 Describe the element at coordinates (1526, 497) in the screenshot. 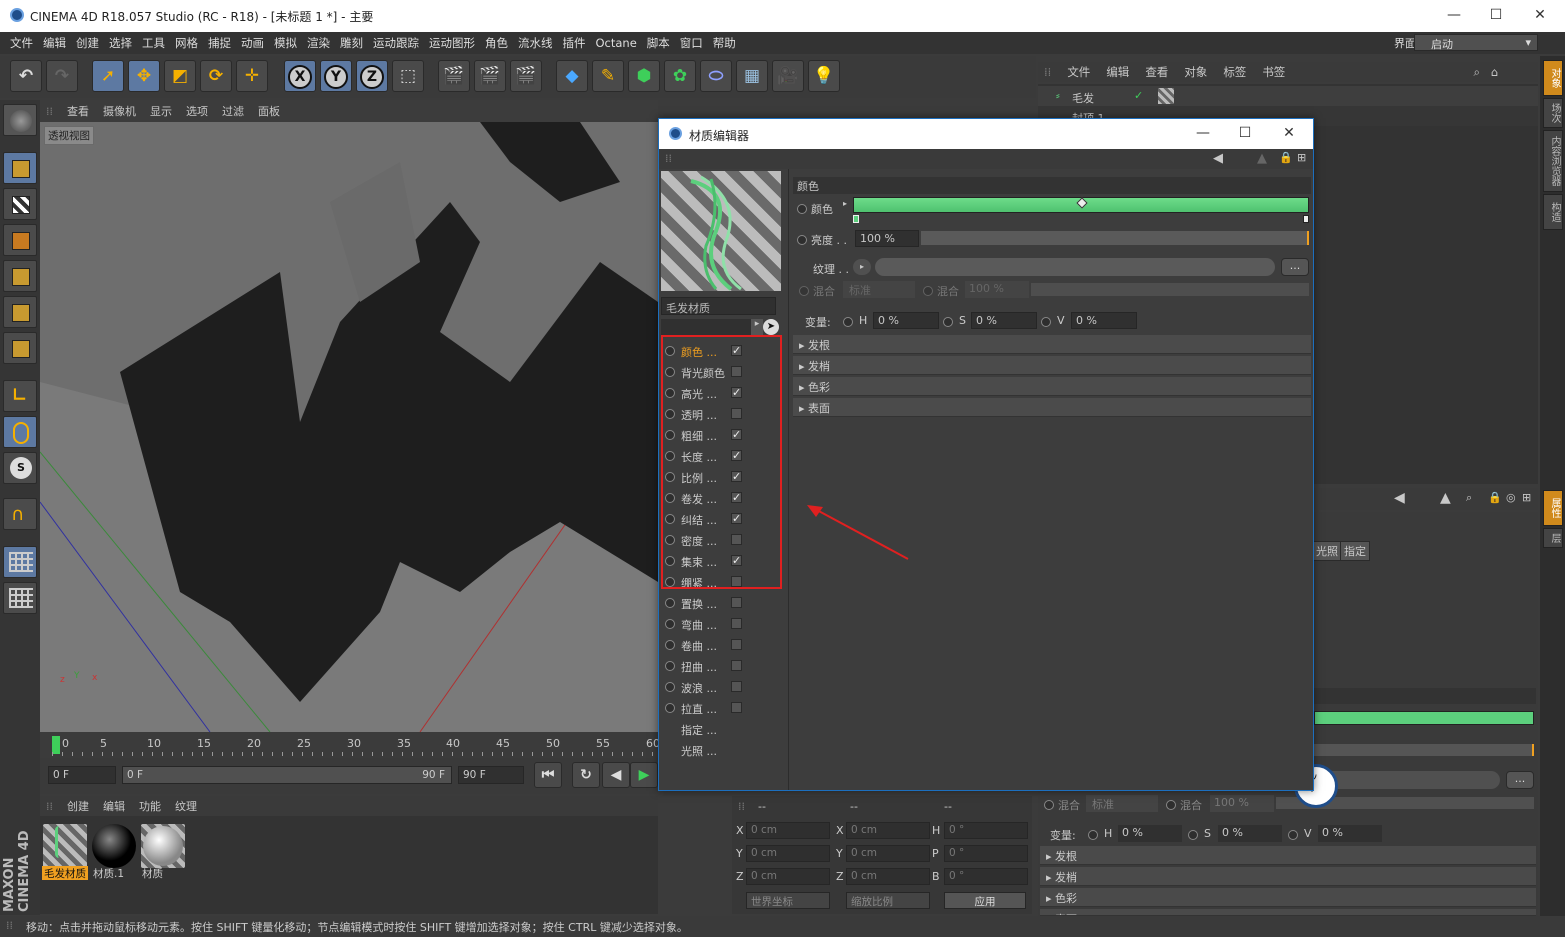

I see `new-window-icon: ⊞` at that location.